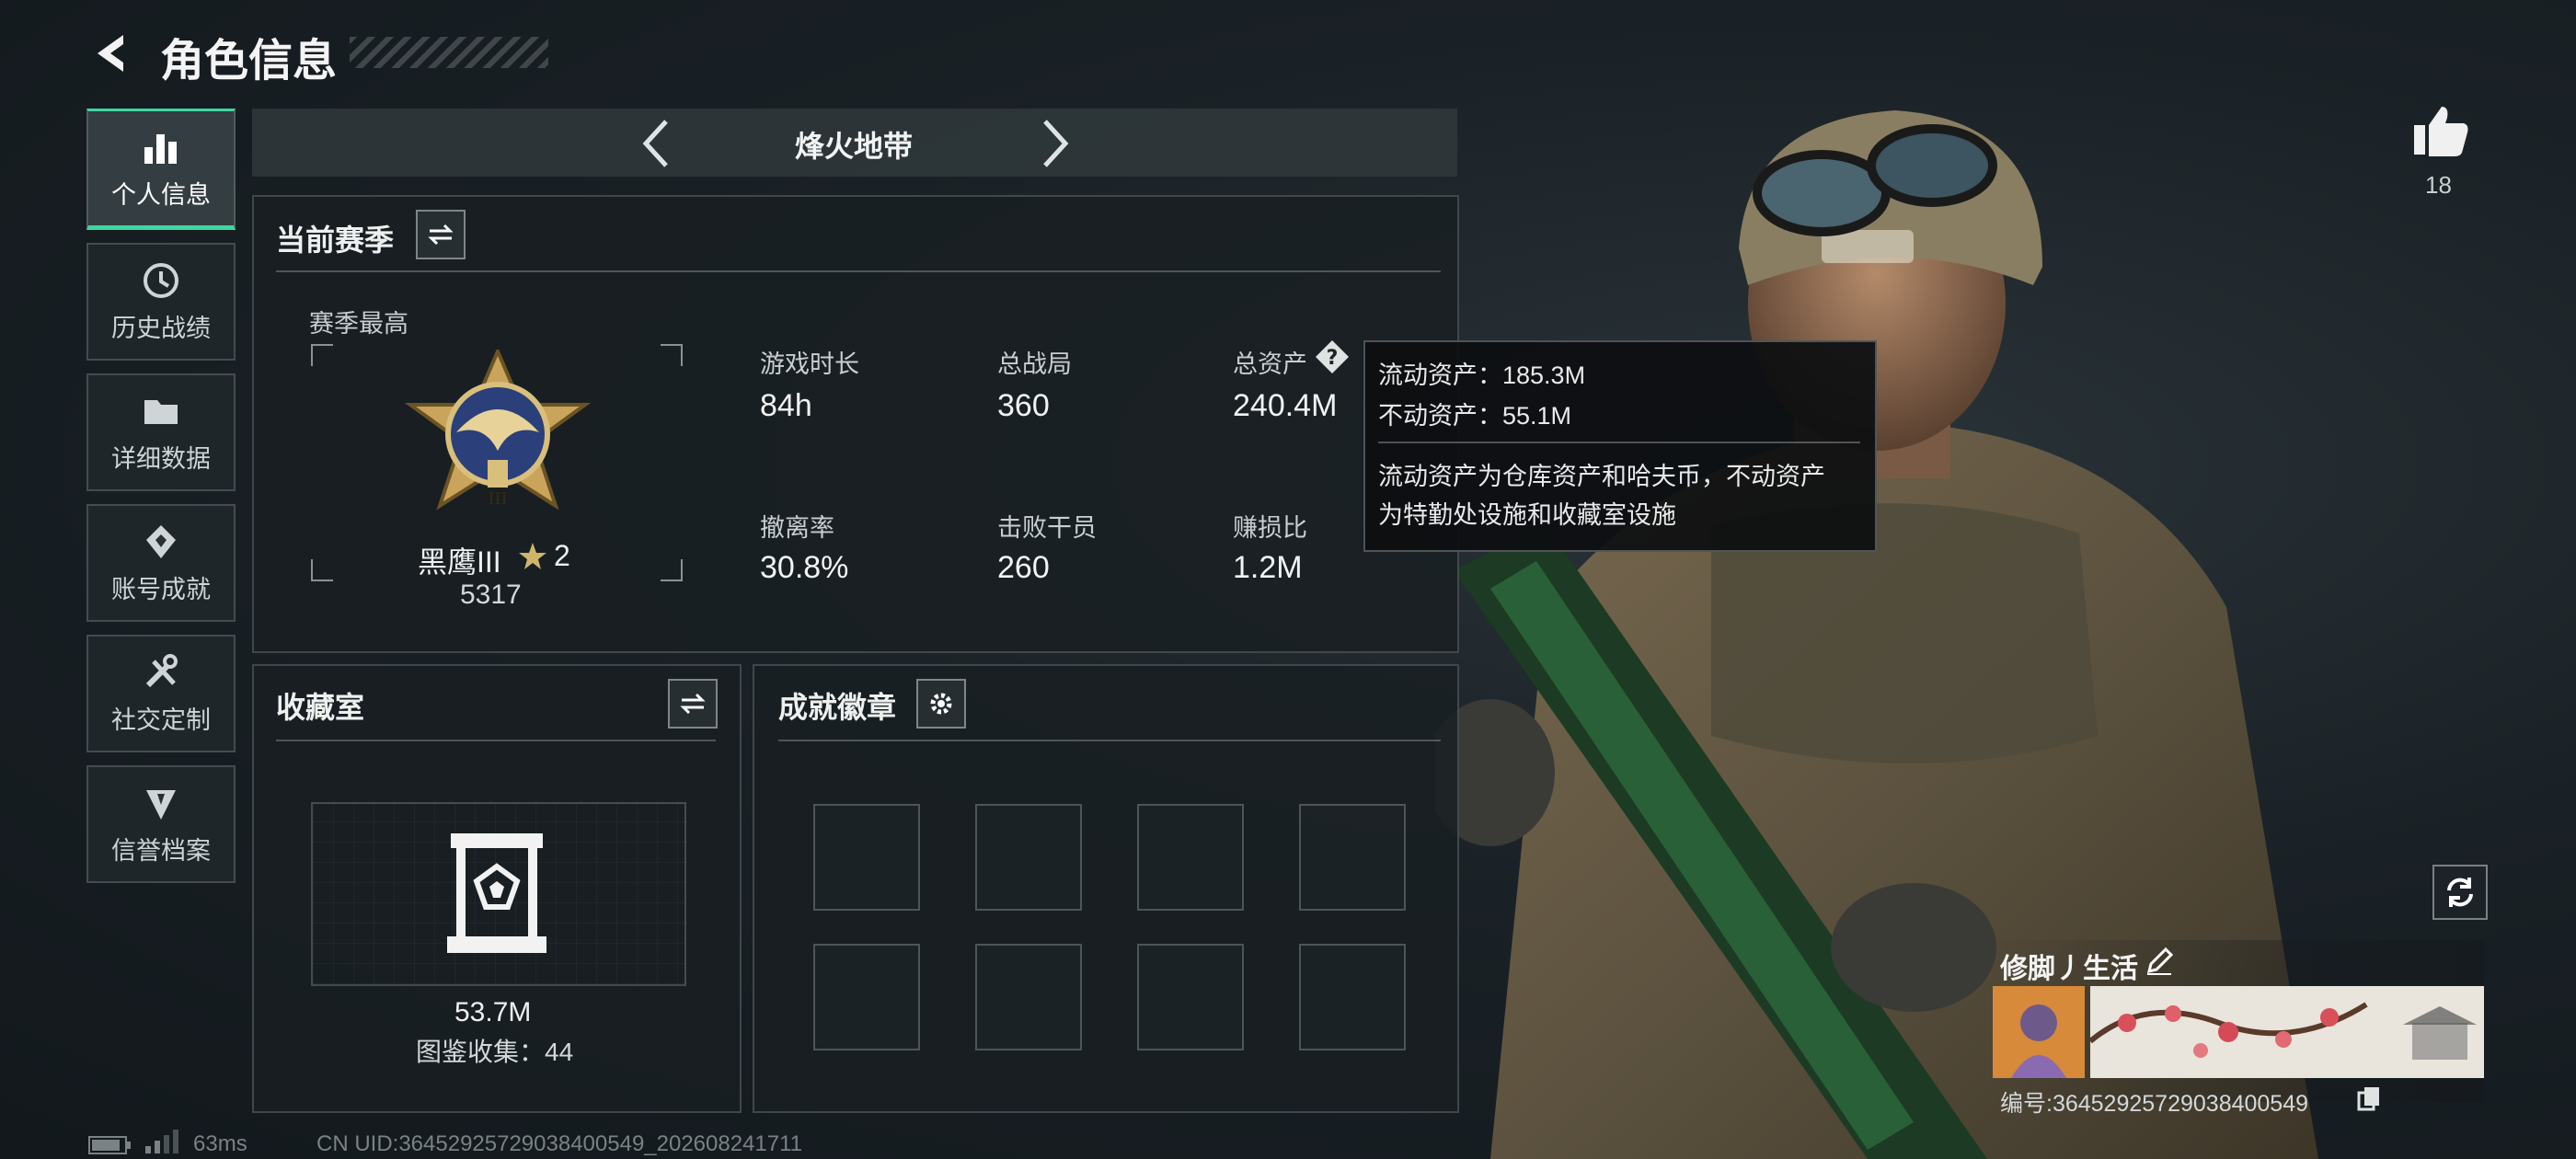 This screenshot has width=2576, height=1159. Describe the element at coordinates (496, 893) in the screenshot. I see `display-case-icon` at that location.